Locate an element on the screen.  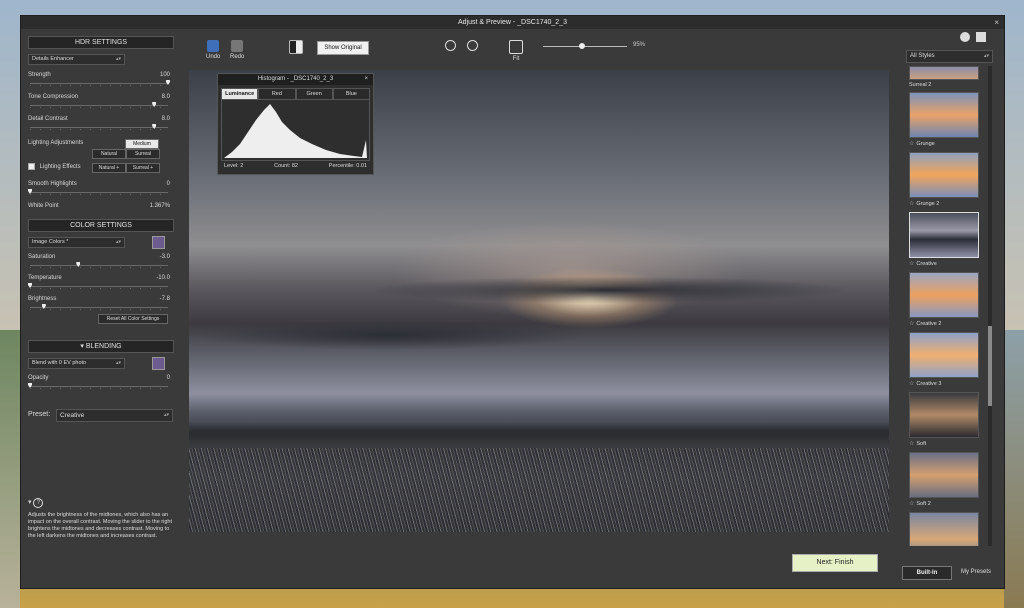
zoom-slider-knob is located at coordinates (582, 46).